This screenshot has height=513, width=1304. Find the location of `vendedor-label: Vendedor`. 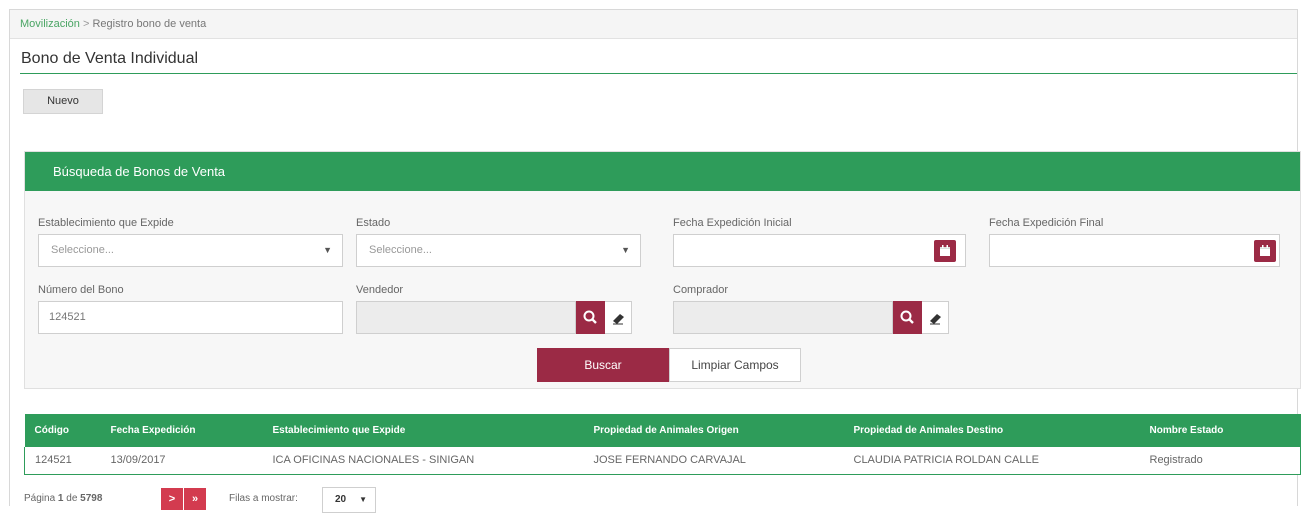

vendedor-label: Vendedor is located at coordinates (380, 290).